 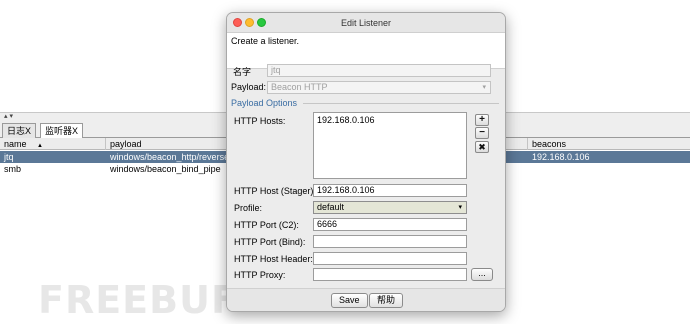 What do you see at coordinates (609, 169) in the screenshot?
I see `cell-beacons` at bounding box center [609, 169].